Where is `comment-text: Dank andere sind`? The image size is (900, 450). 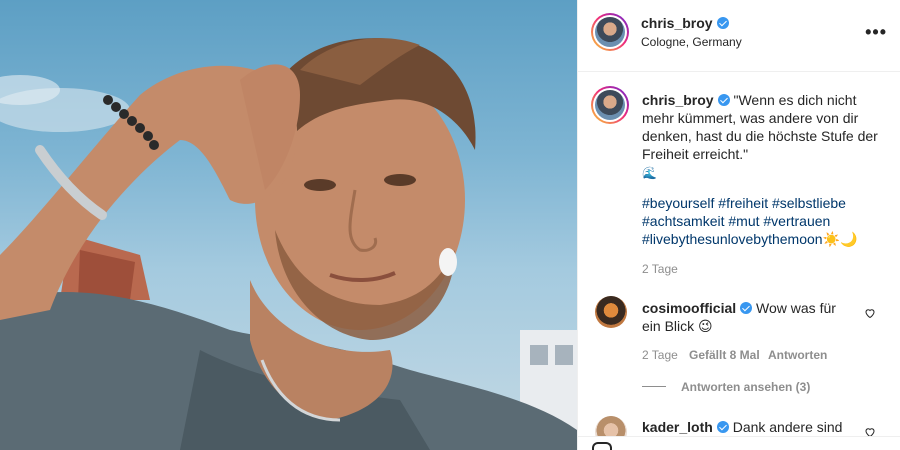 comment-text: Dank andere sind is located at coordinates (787, 427).